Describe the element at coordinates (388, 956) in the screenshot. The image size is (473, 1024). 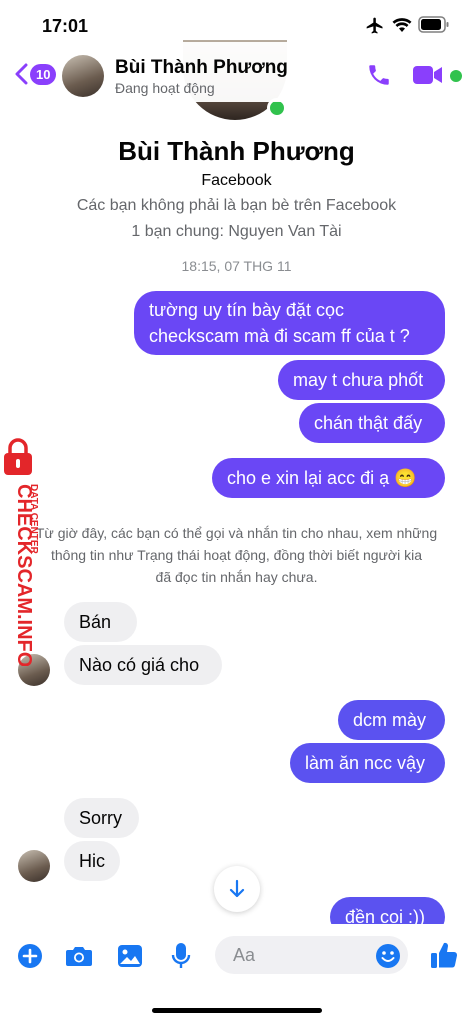
I see `emoji-icon` at that location.